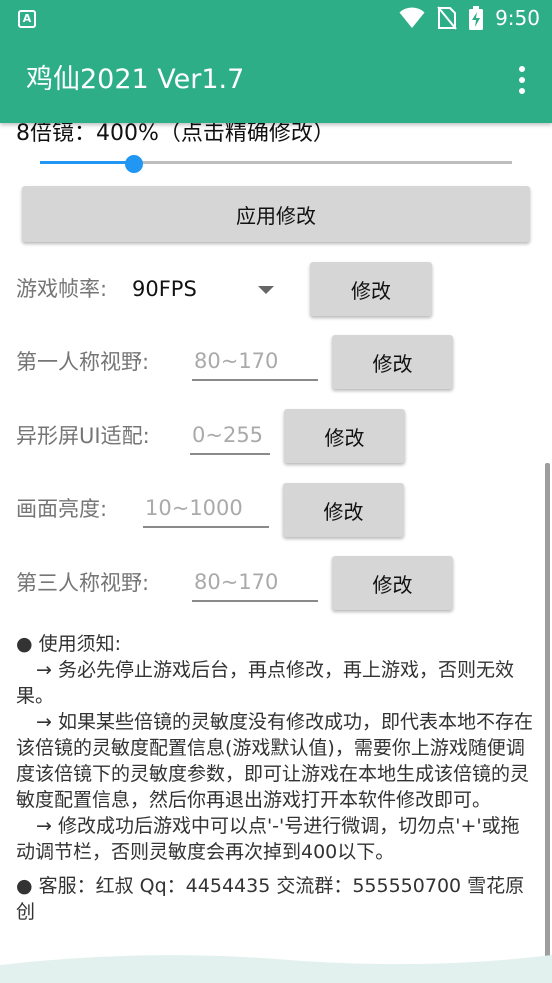 This screenshot has width=552, height=983. What do you see at coordinates (276, 61) in the screenshot?
I see `app-bar: A 9:50 鸡仙2021 Ver1.7` at bounding box center [276, 61].